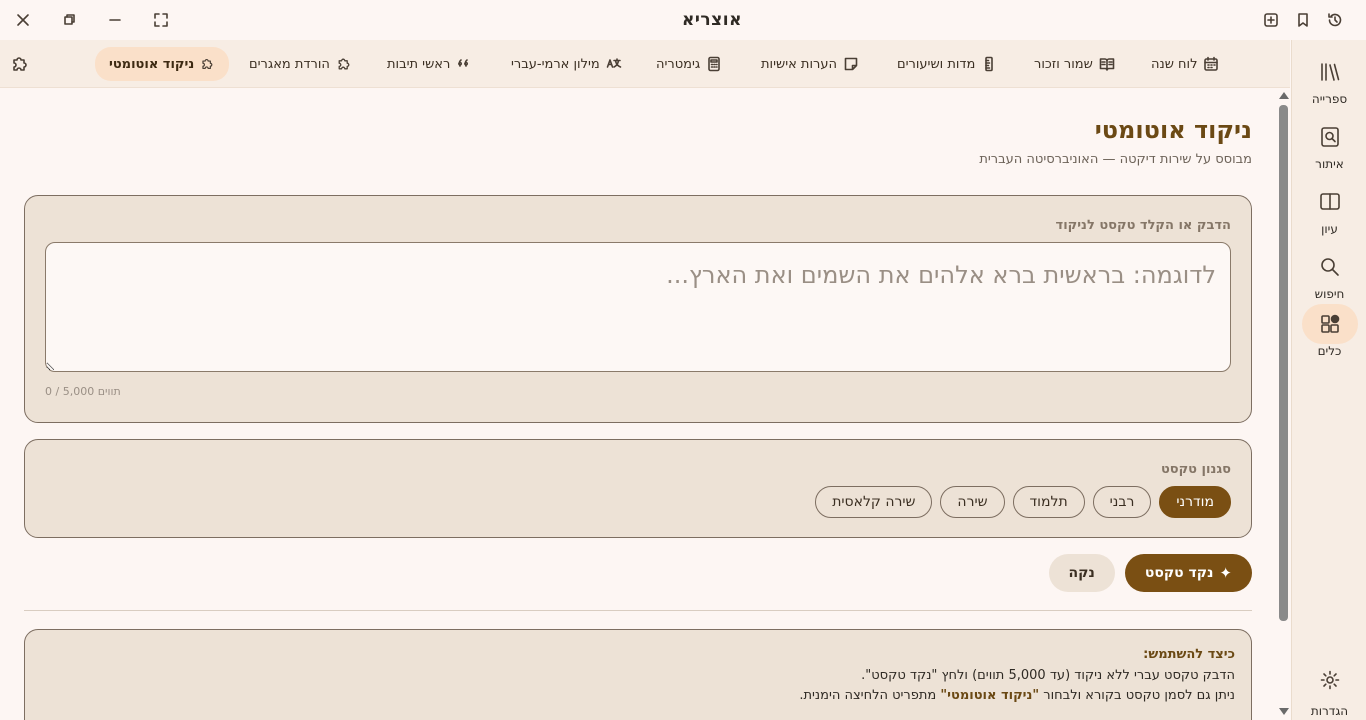 The width and height of the screenshot is (1366, 720). I want to click on style-chip-poetry: שירה, so click(972, 502).